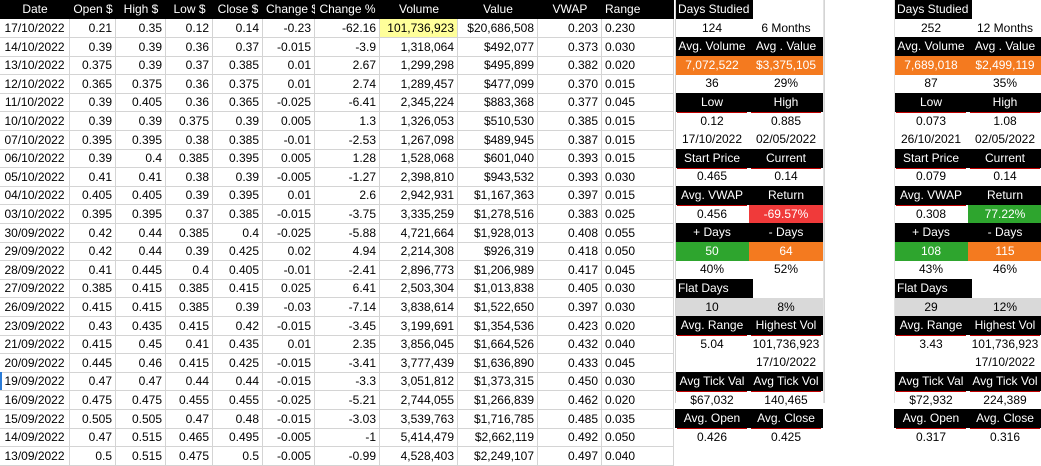 The width and height of the screenshot is (1041, 466). I want to click on cell-date: 23/09/2022, so click(35, 326).